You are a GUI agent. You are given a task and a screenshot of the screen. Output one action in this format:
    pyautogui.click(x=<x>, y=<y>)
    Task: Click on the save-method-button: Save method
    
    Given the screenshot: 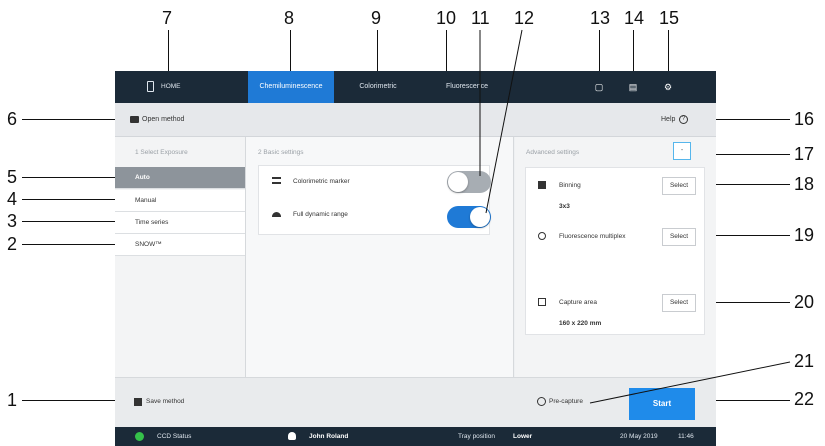 What is the action you would take?
    pyautogui.click(x=165, y=401)
    